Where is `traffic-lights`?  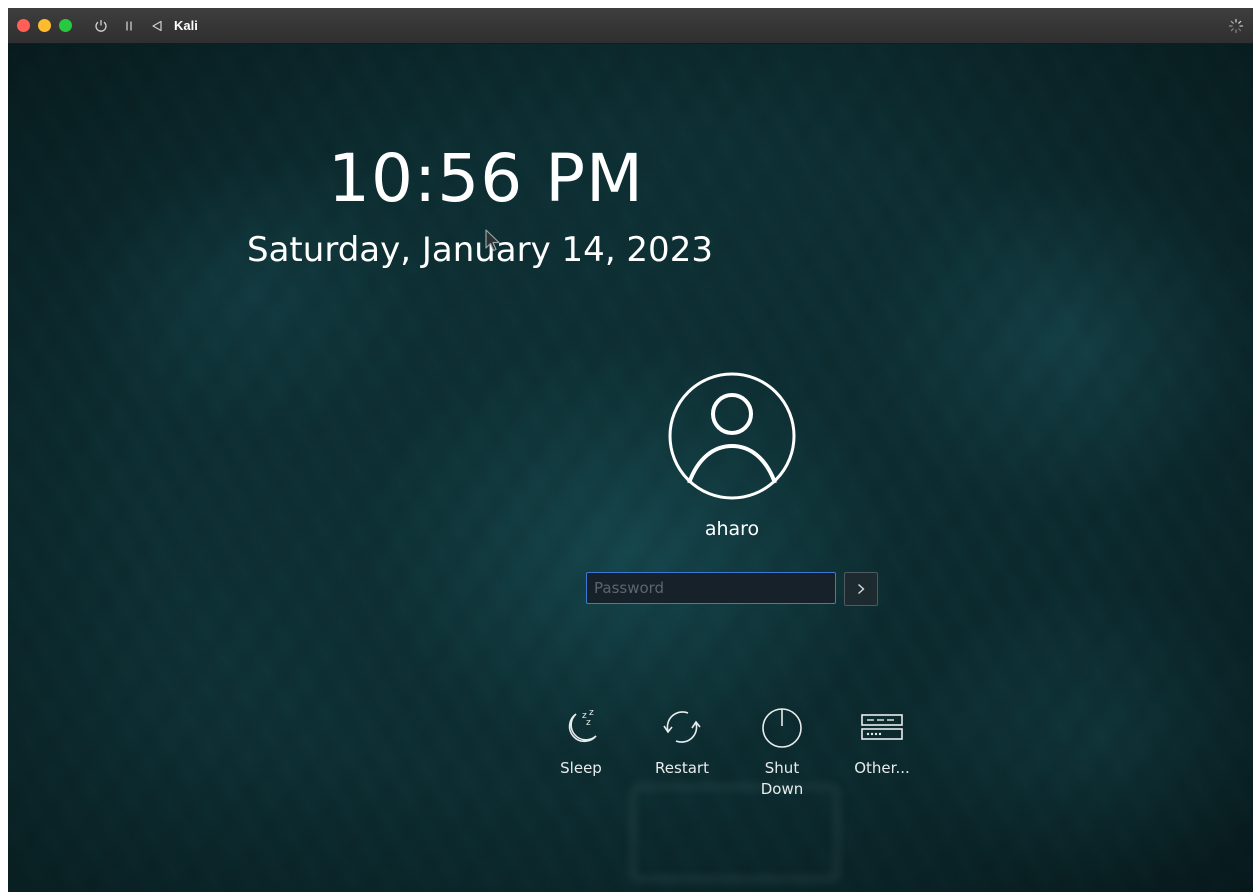
traffic-lights is located at coordinates (48, 25).